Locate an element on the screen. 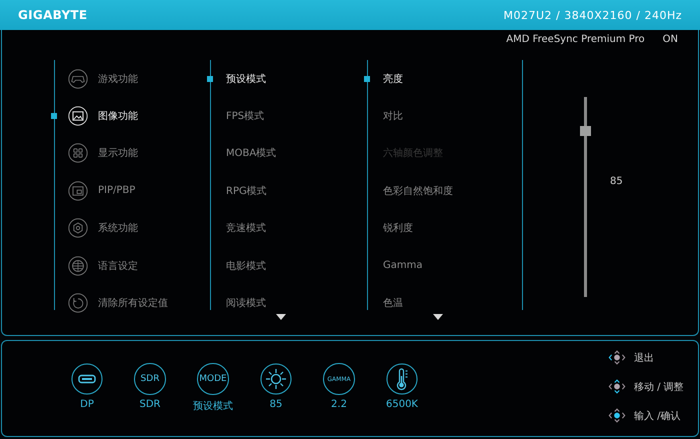  gamepad-icon is located at coordinates (78, 78).